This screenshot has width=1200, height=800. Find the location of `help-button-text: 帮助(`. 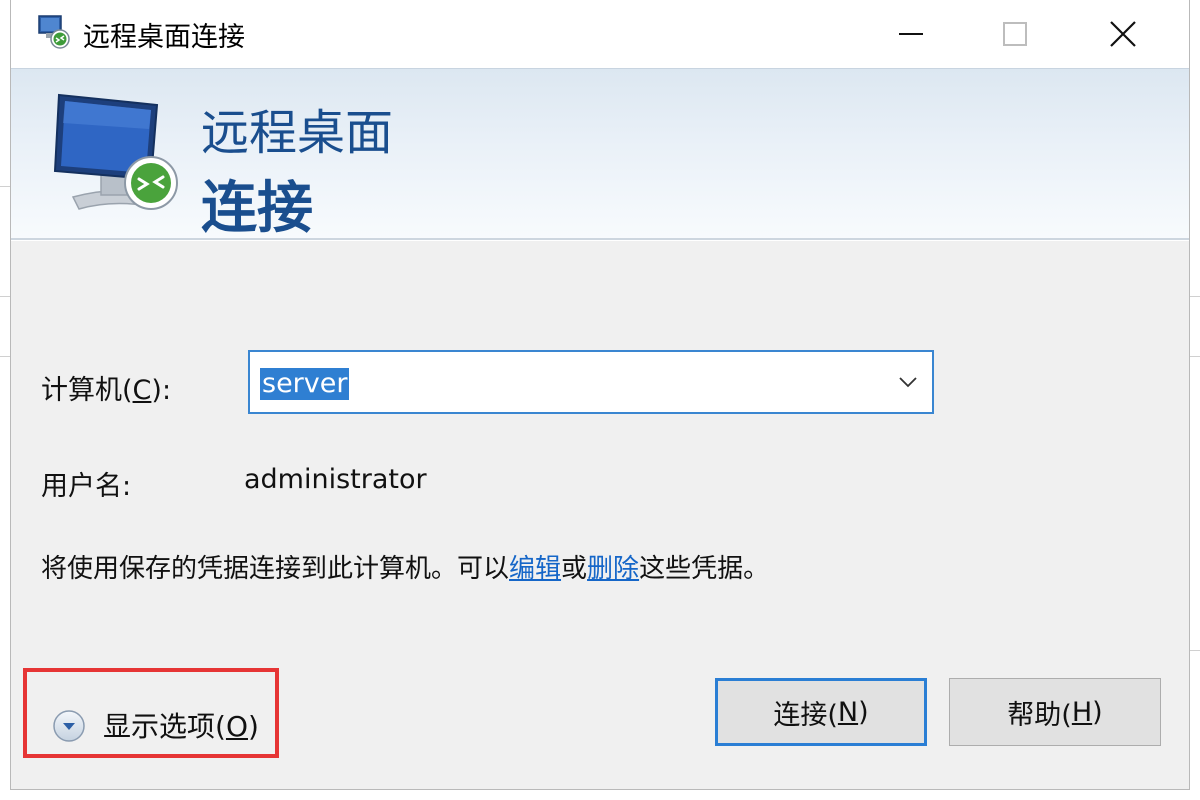

help-button-text: 帮助( is located at coordinates (1039, 715).